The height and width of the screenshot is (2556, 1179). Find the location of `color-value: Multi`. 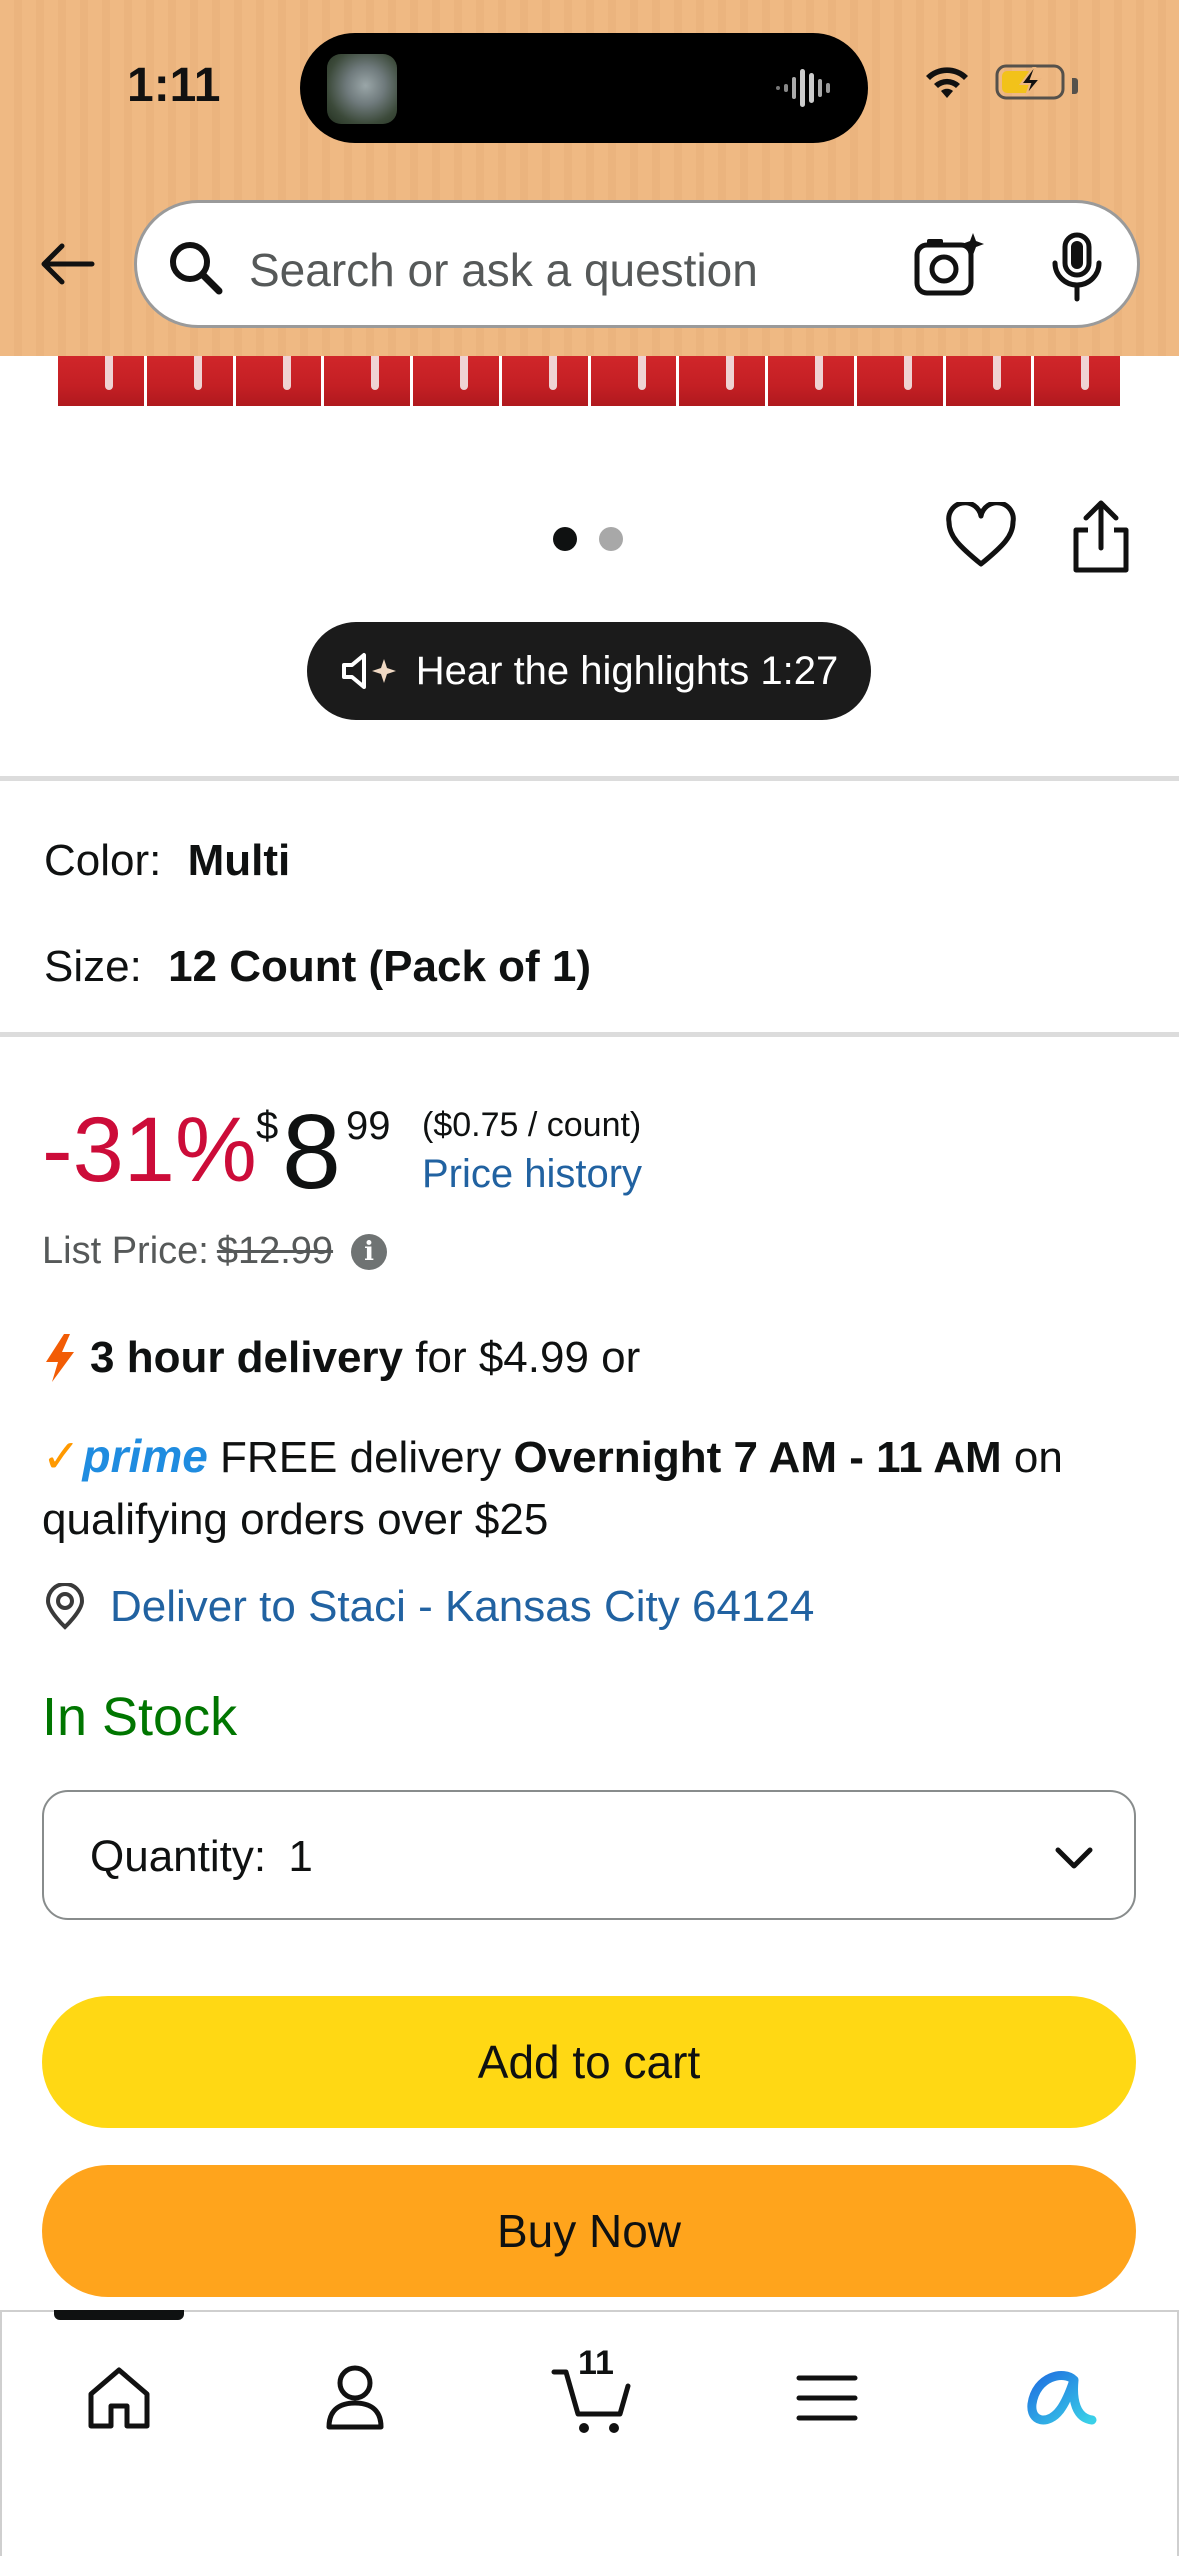

color-value: Multi is located at coordinates (239, 860).